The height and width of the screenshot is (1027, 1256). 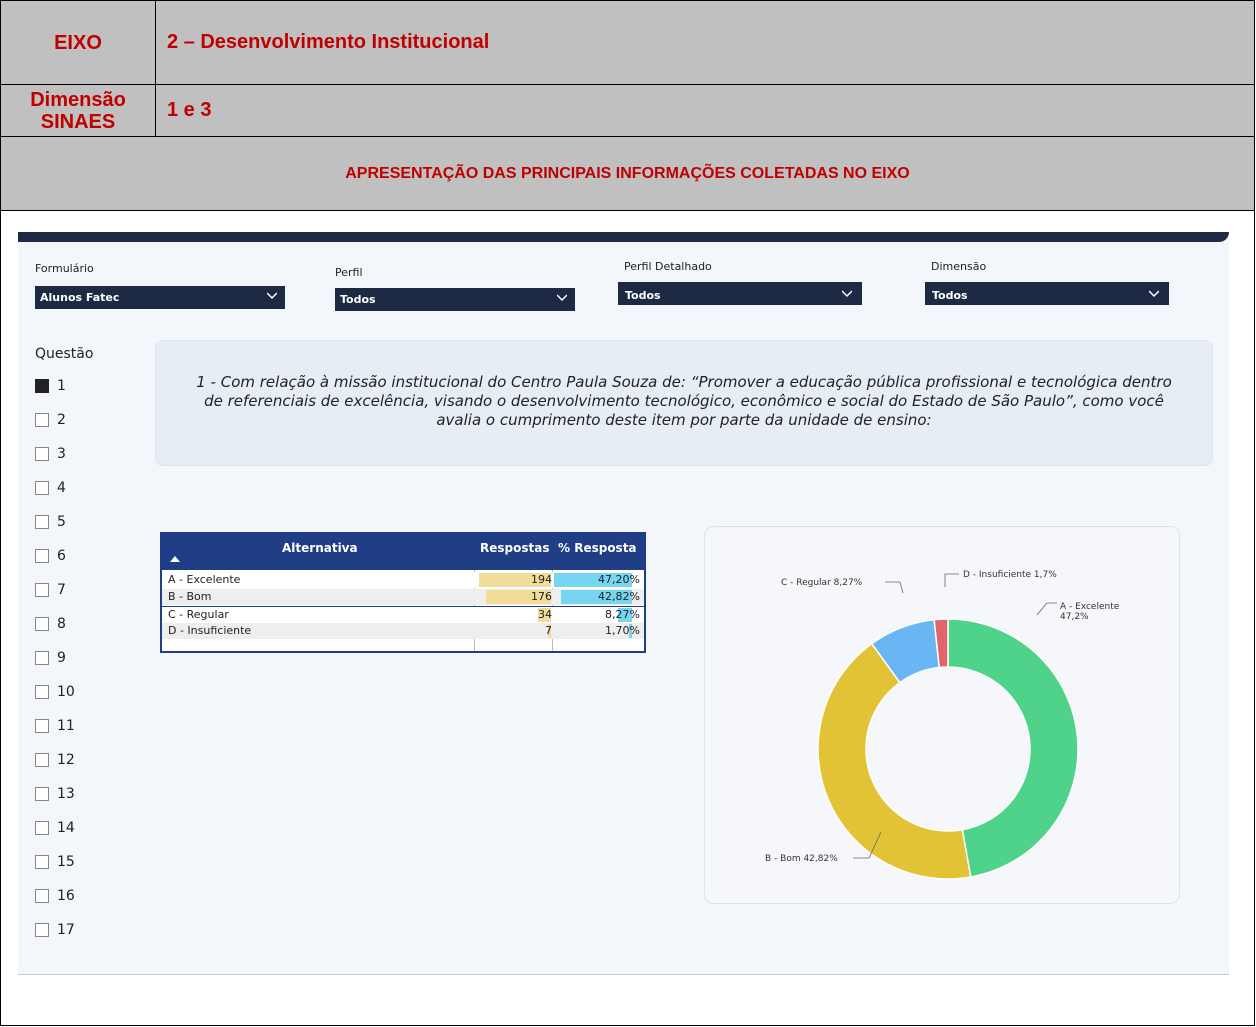 What do you see at coordinates (204, 579) in the screenshot?
I see `cell-alternativa: A - Excelente` at bounding box center [204, 579].